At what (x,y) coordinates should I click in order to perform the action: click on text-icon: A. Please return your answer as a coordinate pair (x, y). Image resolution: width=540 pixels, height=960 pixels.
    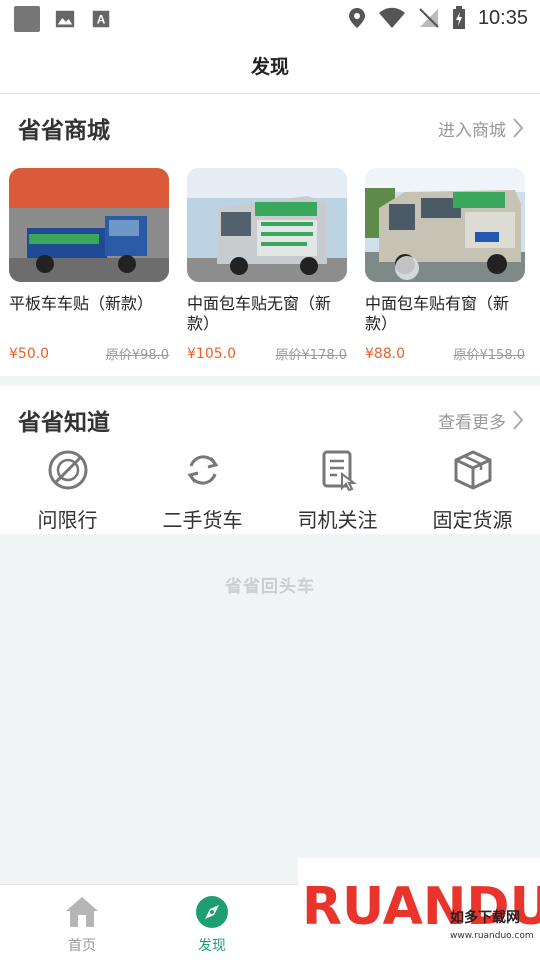
    Looking at the image, I should click on (101, 19).